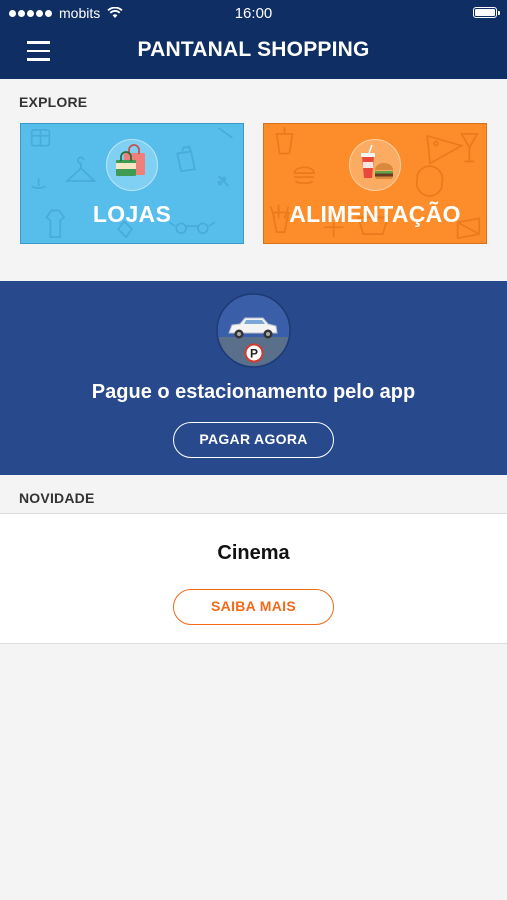  I want to click on parking-message: Pague o estacionamento pelo app, so click(253, 392).